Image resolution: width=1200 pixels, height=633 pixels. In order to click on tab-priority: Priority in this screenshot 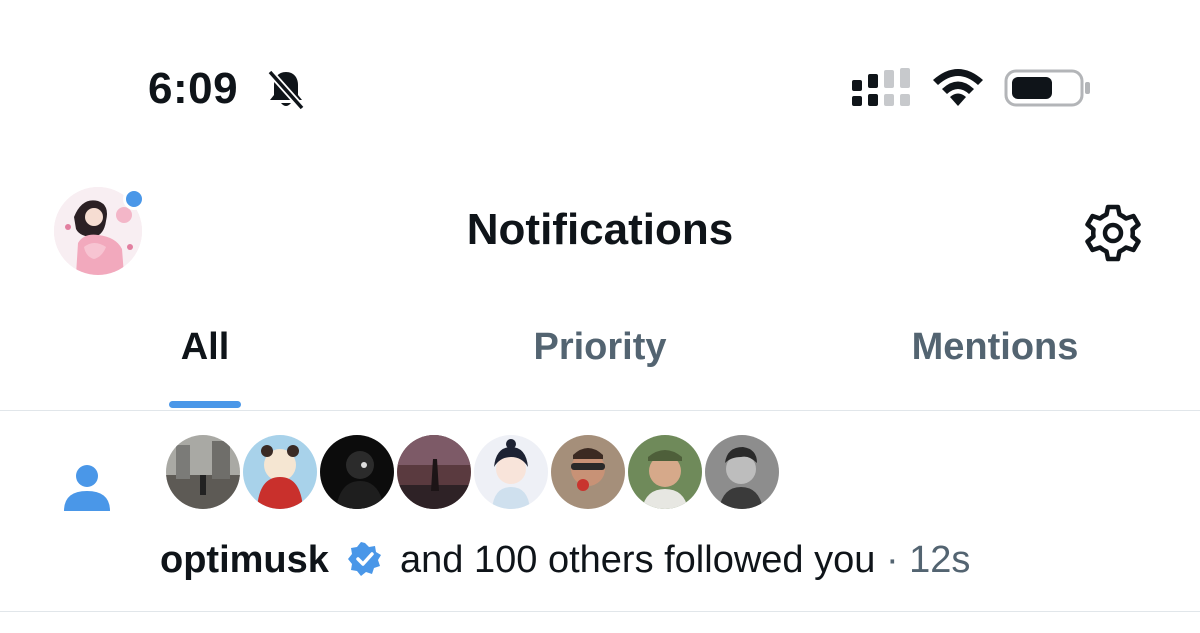, I will do `click(600, 347)`.